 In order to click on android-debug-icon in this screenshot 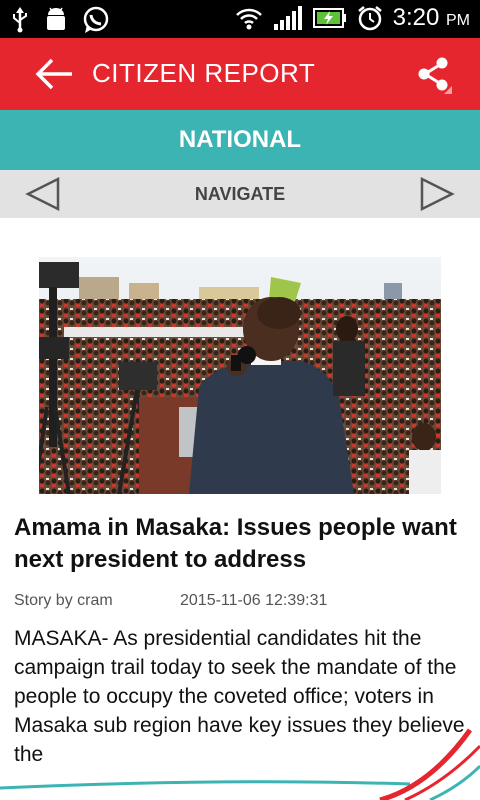, I will do `click(56, 18)`.